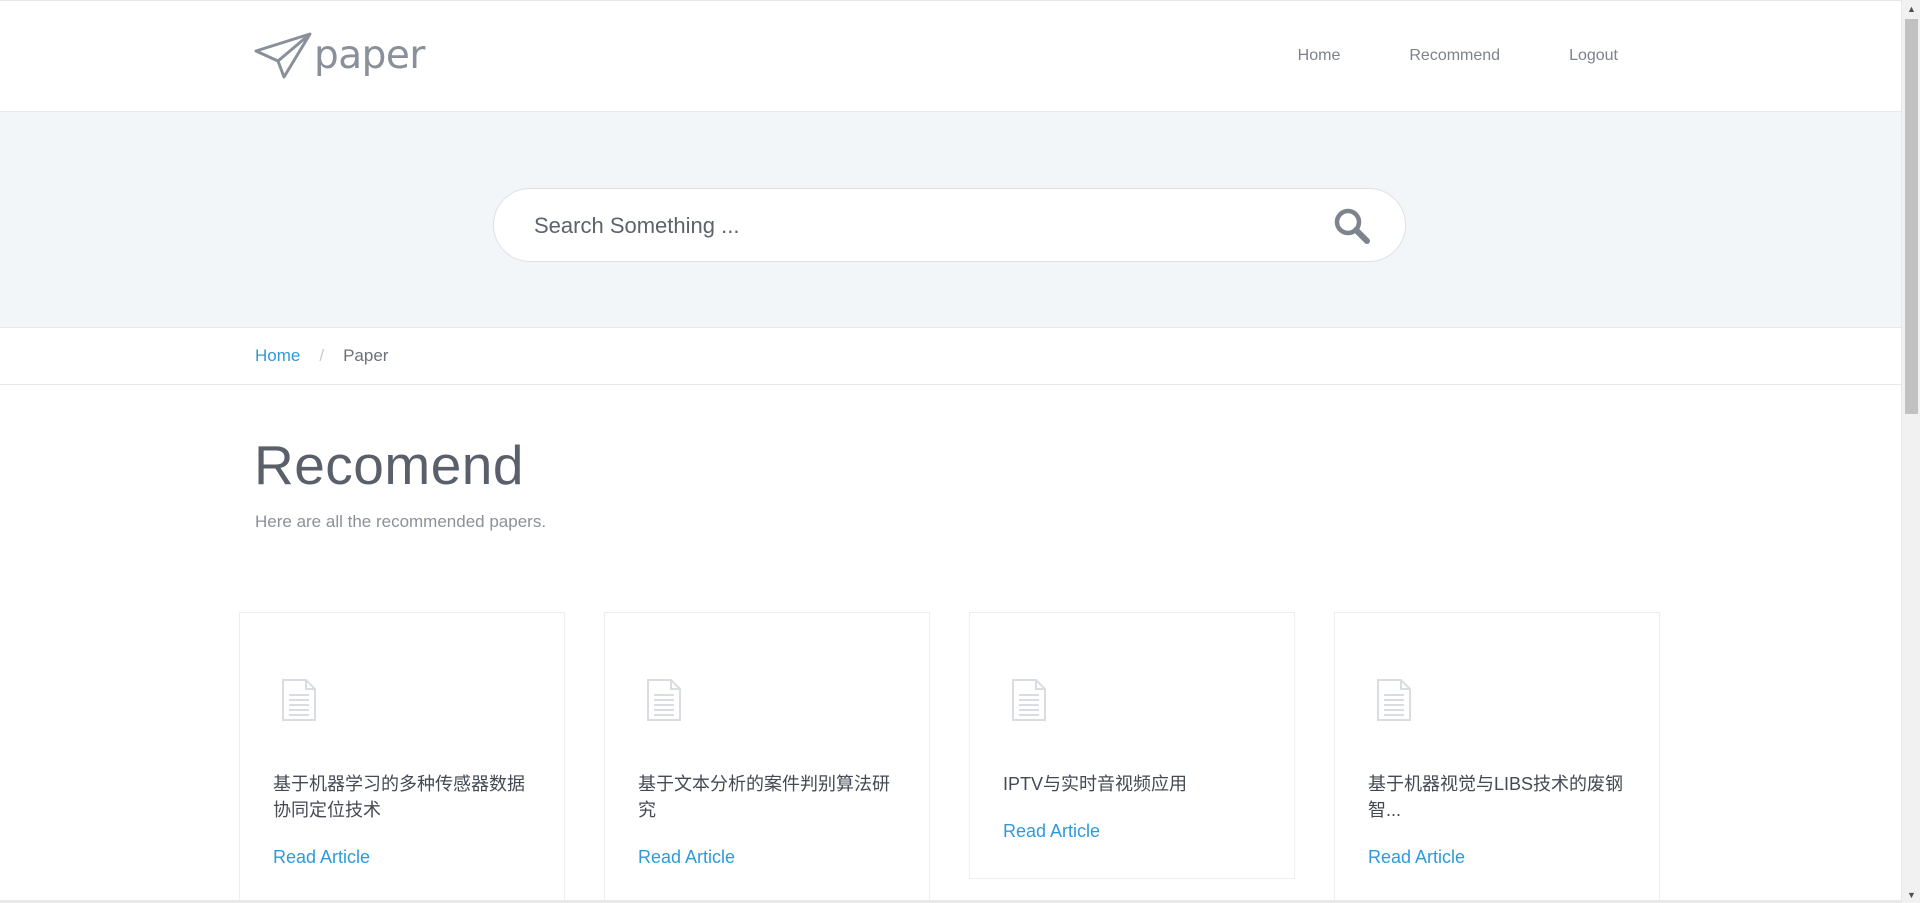  I want to click on scrollbar-thumb, so click(1911, 216).